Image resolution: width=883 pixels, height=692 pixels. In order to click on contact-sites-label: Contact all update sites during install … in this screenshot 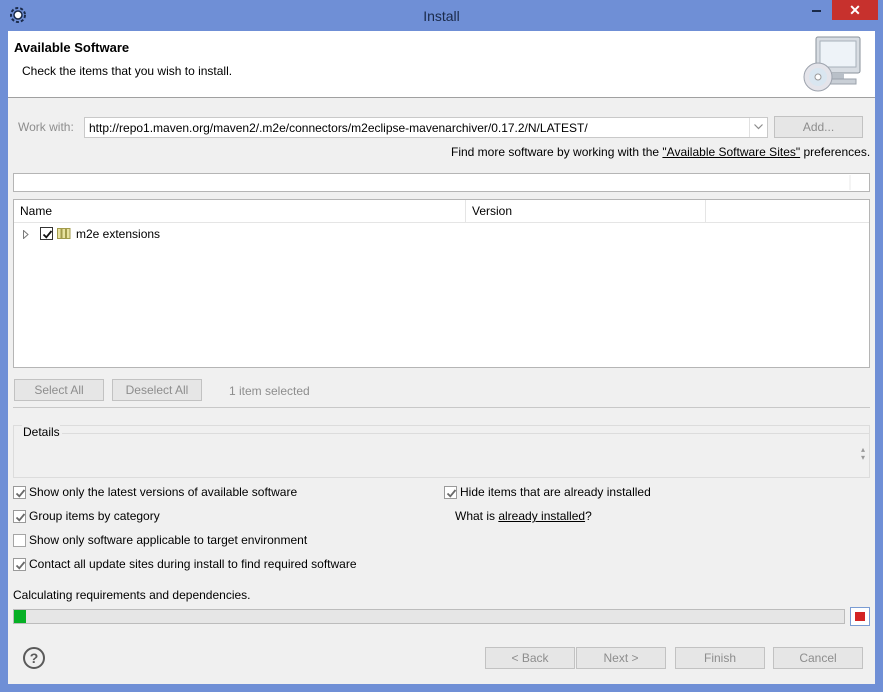, I will do `click(193, 564)`.